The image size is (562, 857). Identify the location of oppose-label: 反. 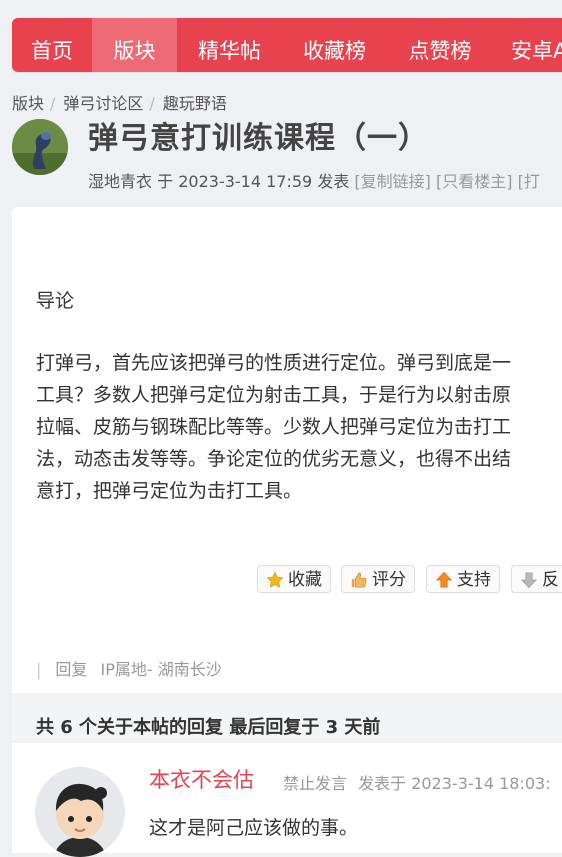
(550, 580).